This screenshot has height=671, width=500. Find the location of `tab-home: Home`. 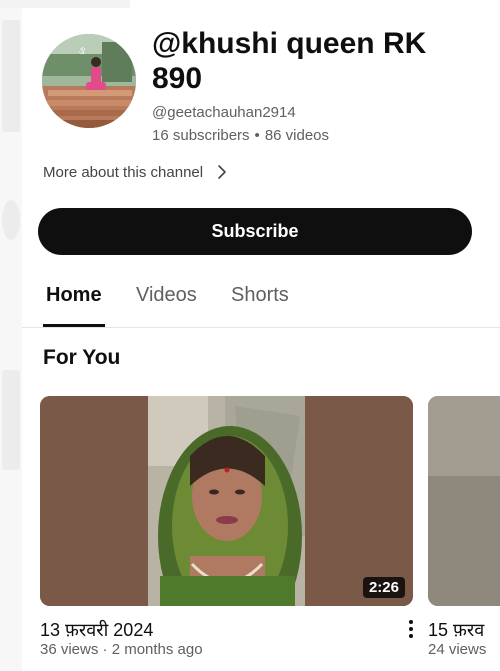

tab-home: Home is located at coordinates (74, 295).